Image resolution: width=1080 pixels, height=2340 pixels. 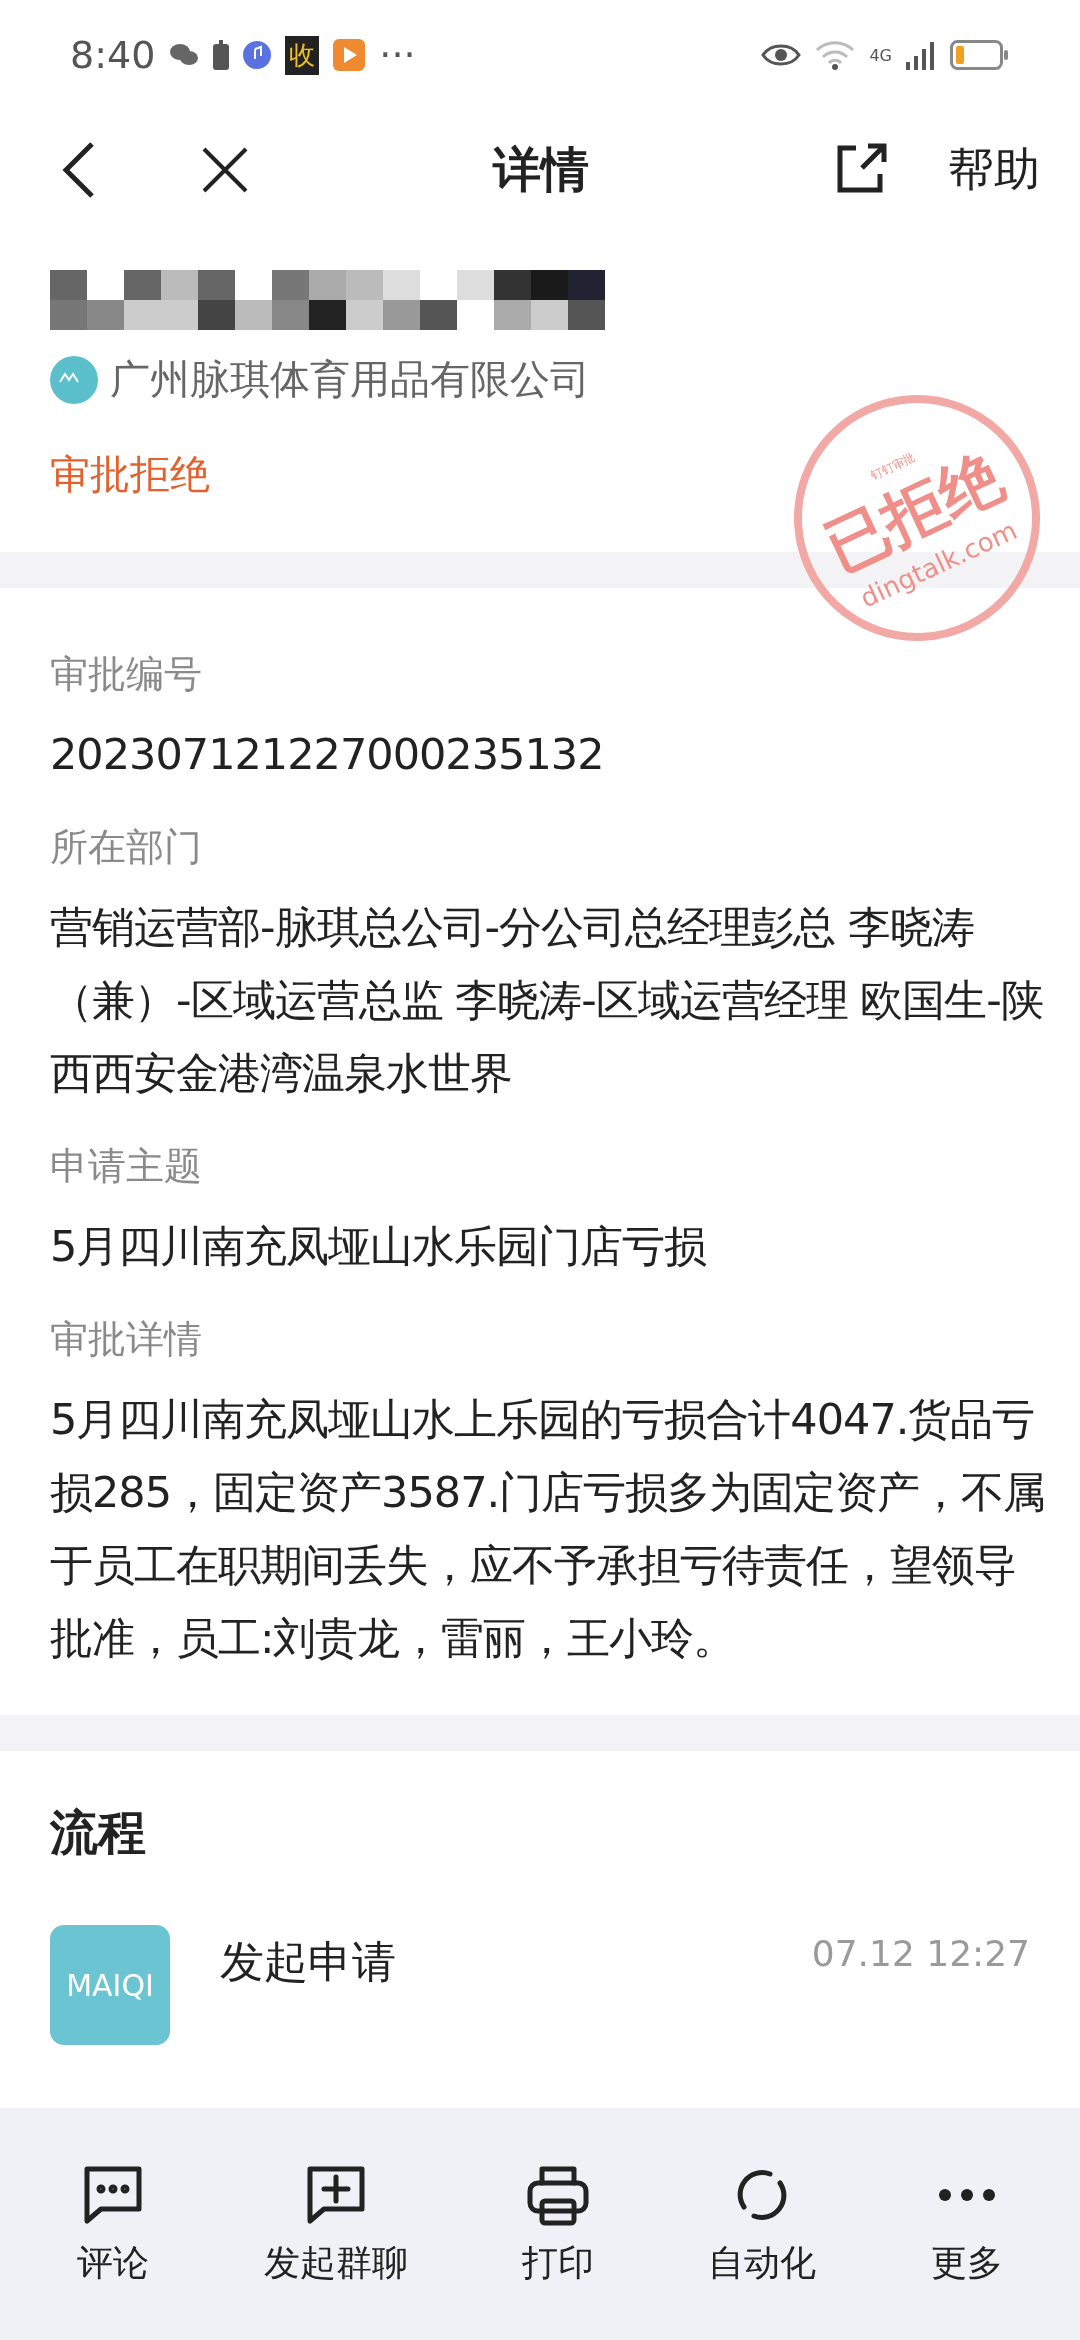 What do you see at coordinates (557, 2224) in the screenshot?
I see `action-button: 打印` at bounding box center [557, 2224].